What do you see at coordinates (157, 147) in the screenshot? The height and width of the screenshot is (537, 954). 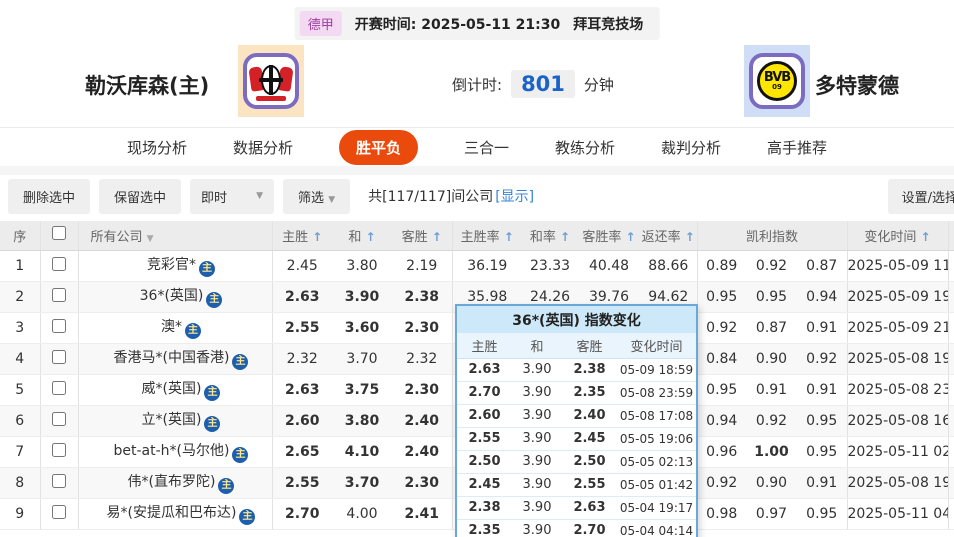 I see `tab-live-analysis: 现场分析` at bounding box center [157, 147].